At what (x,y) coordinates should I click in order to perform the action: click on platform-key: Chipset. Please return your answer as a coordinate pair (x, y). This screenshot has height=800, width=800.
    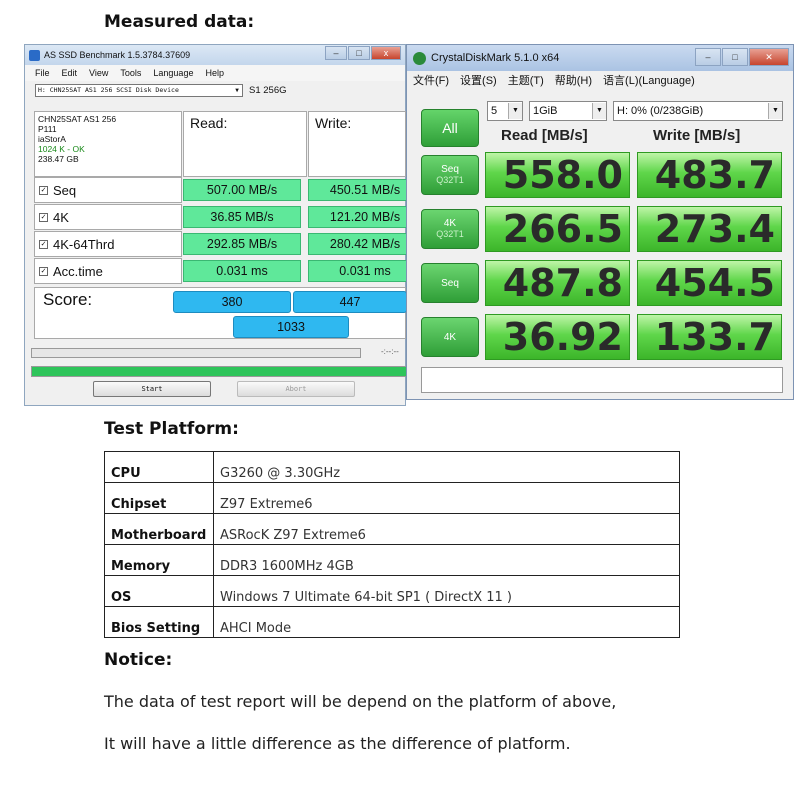
    Looking at the image, I should click on (159, 498).